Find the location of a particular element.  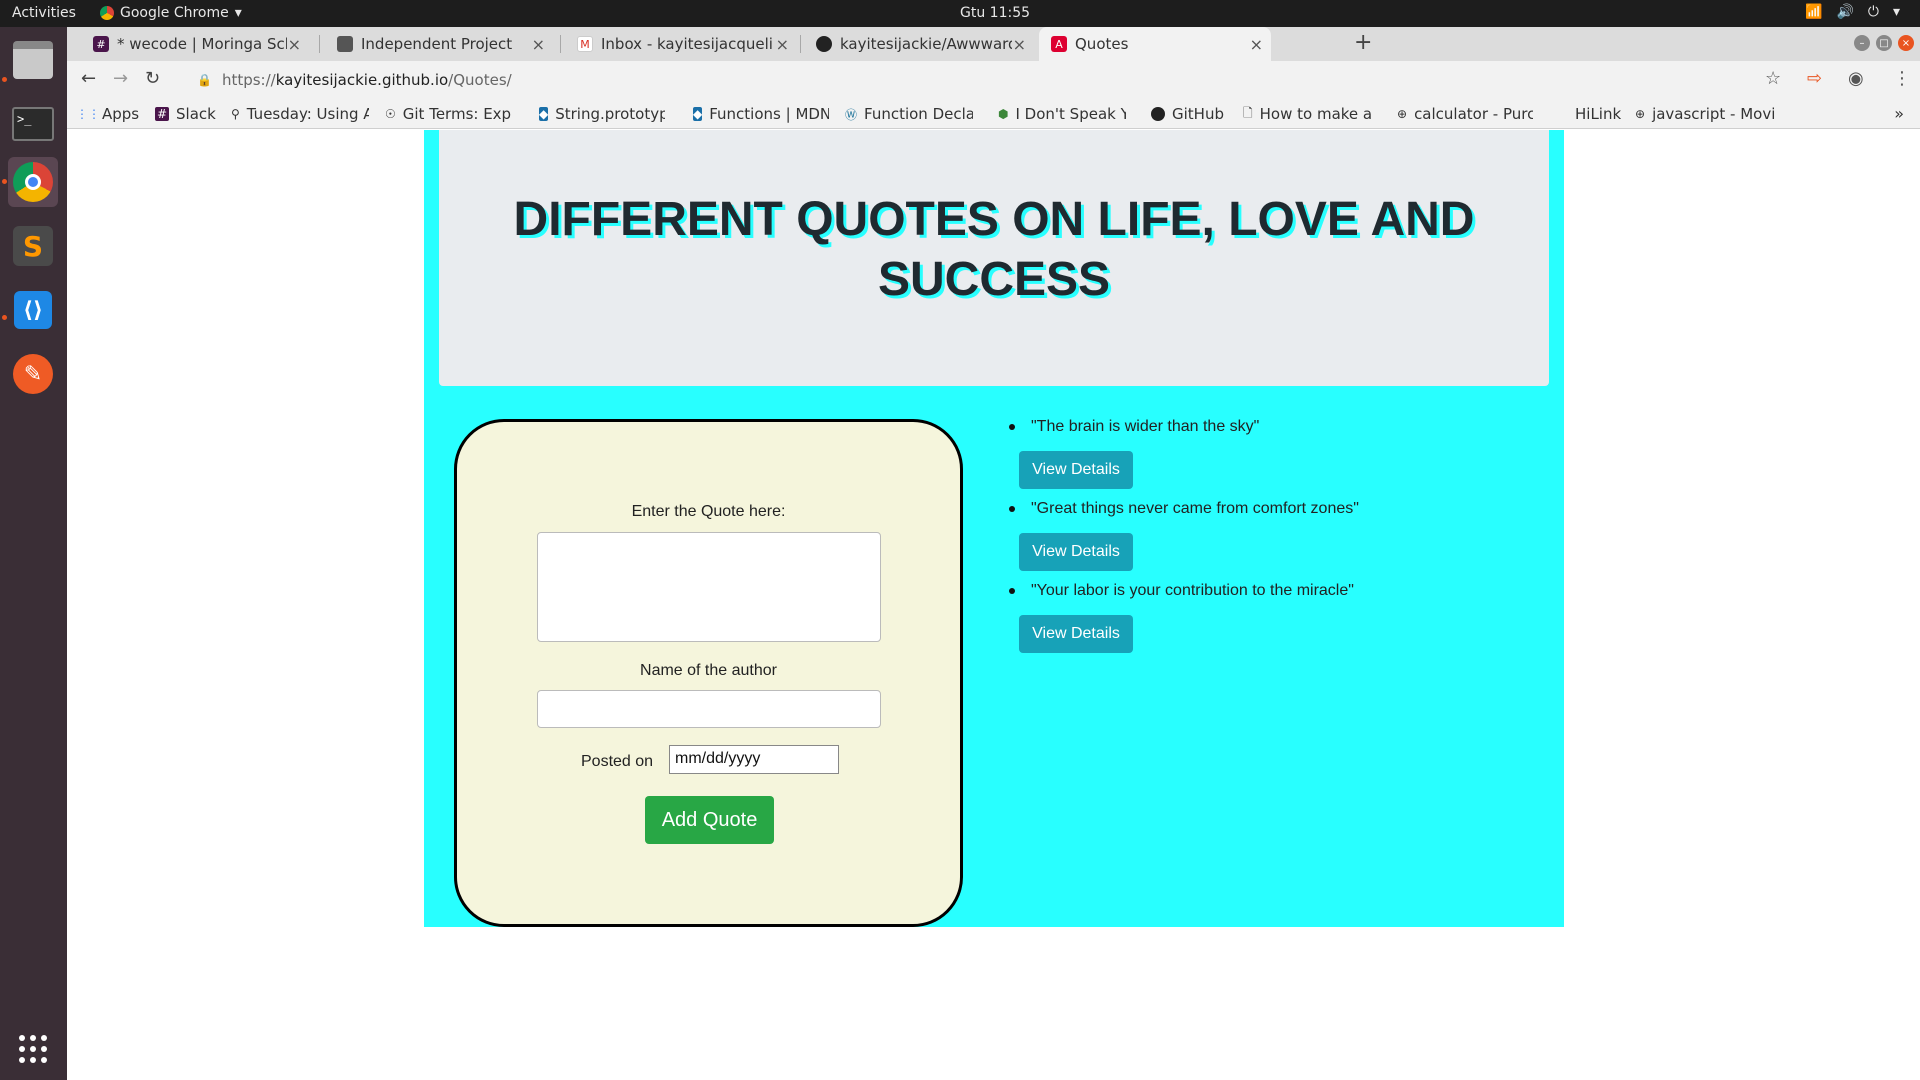

bookmark-label: How to make a s is located at coordinates (1315, 114).